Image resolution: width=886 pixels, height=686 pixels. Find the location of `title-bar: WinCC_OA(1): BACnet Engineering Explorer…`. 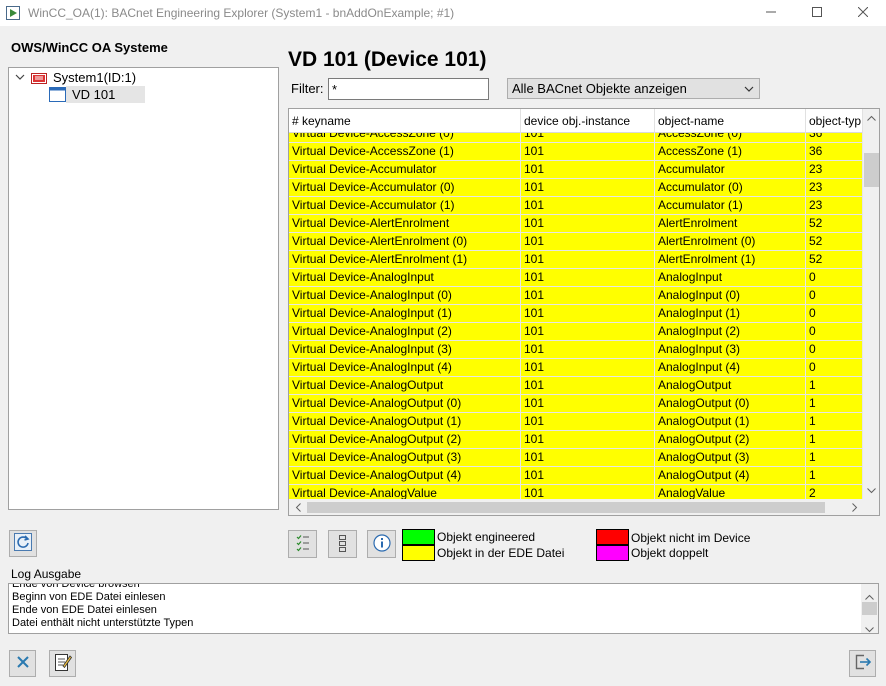

title-bar: WinCC_OA(1): BACnet Engineering Explorer… is located at coordinates (443, 13).